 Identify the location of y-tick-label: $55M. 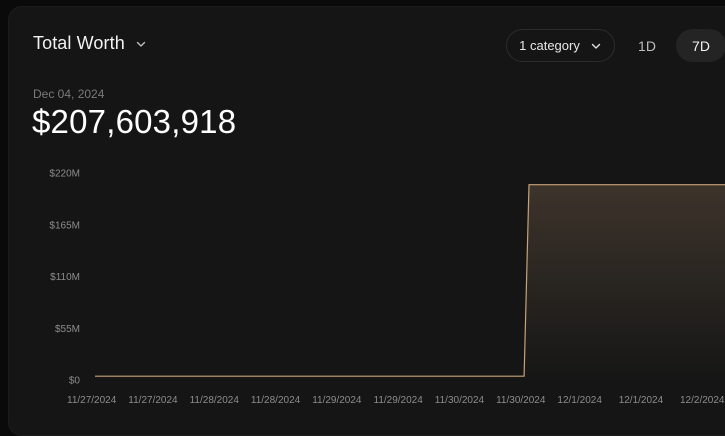
(67, 329).